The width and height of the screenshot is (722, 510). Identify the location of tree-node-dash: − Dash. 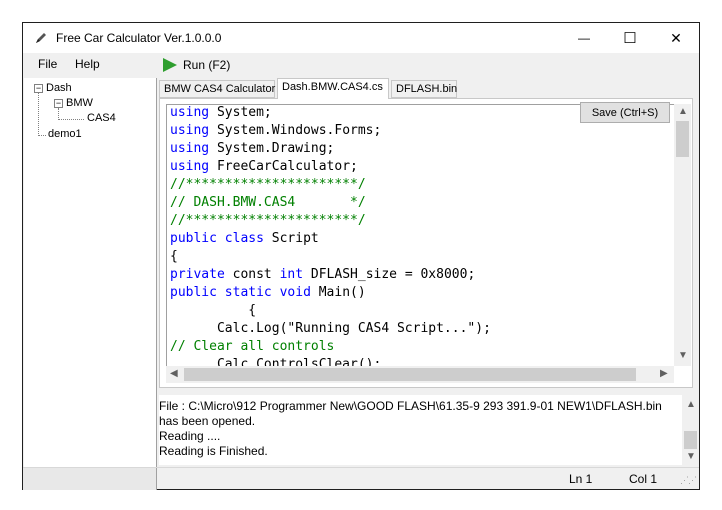
(53, 88).